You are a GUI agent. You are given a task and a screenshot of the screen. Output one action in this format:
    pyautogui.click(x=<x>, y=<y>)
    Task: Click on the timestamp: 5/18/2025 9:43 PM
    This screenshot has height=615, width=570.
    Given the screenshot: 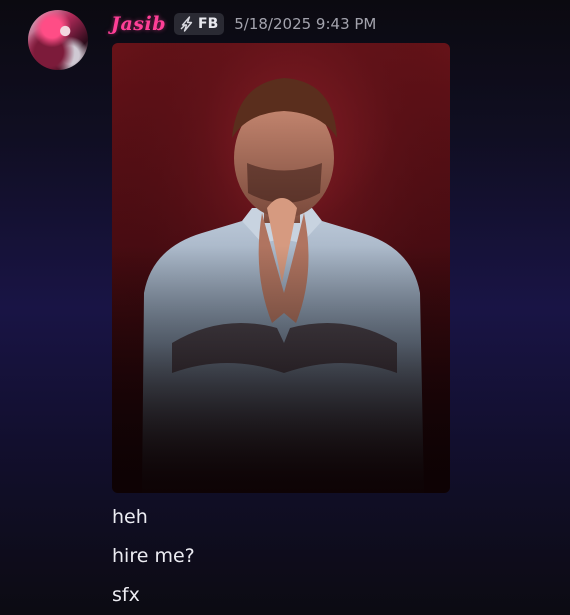 What is the action you would take?
    pyautogui.click(x=305, y=24)
    